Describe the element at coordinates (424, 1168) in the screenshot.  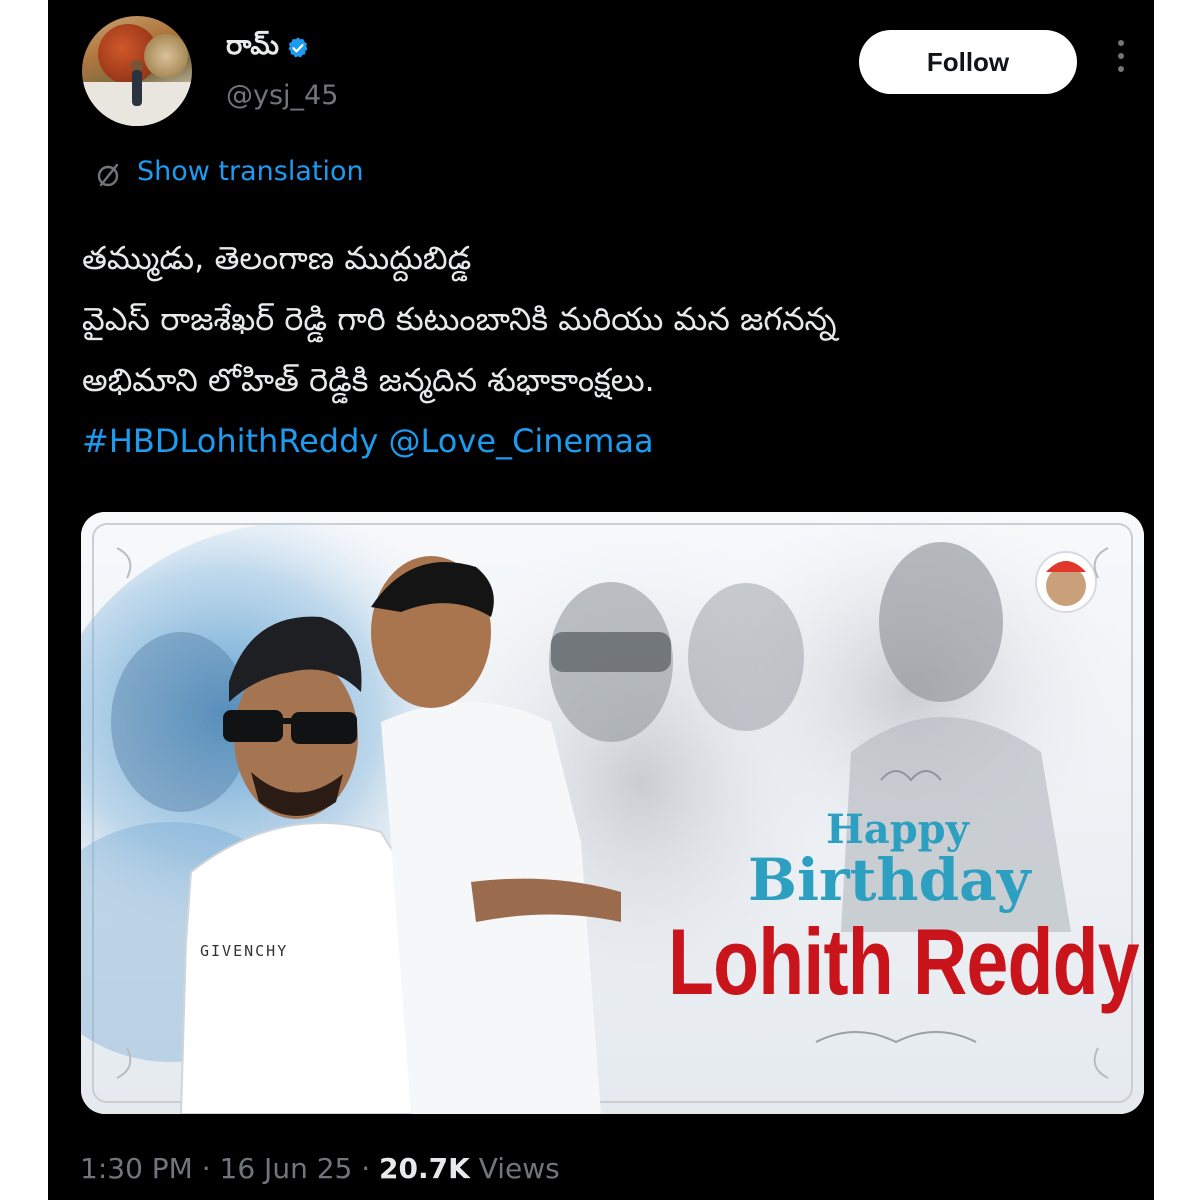
I see `views-count: 20.7K` at that location.